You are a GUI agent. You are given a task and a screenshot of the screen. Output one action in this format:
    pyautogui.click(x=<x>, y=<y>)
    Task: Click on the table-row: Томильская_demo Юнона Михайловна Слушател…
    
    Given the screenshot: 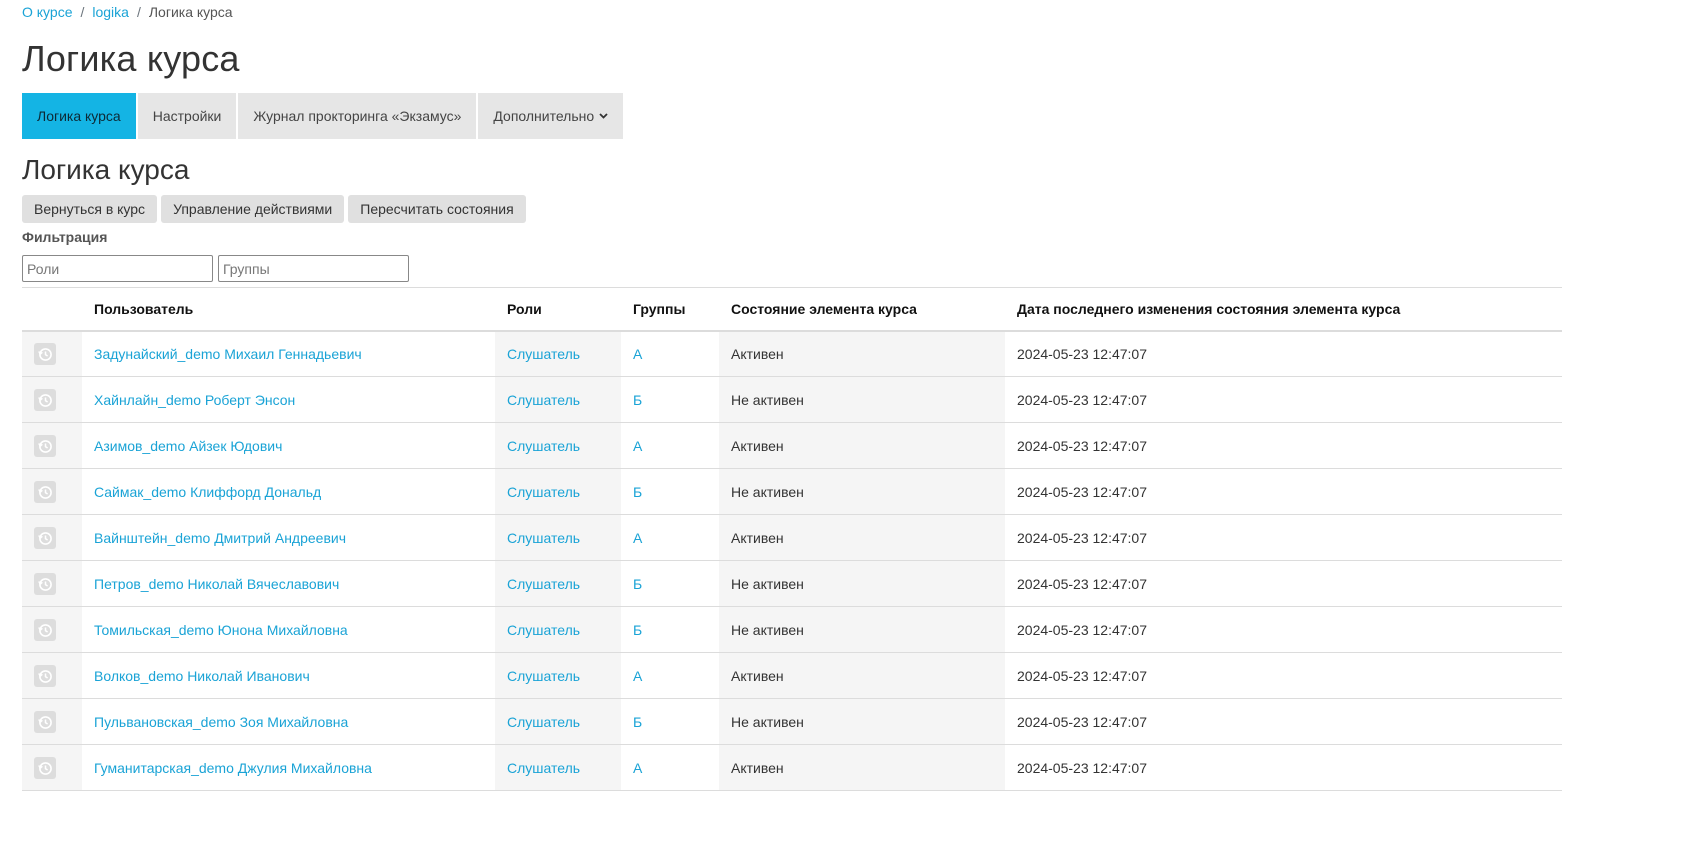 What is the action you would take?
    pyautogui.click(x=792, y=629)
    